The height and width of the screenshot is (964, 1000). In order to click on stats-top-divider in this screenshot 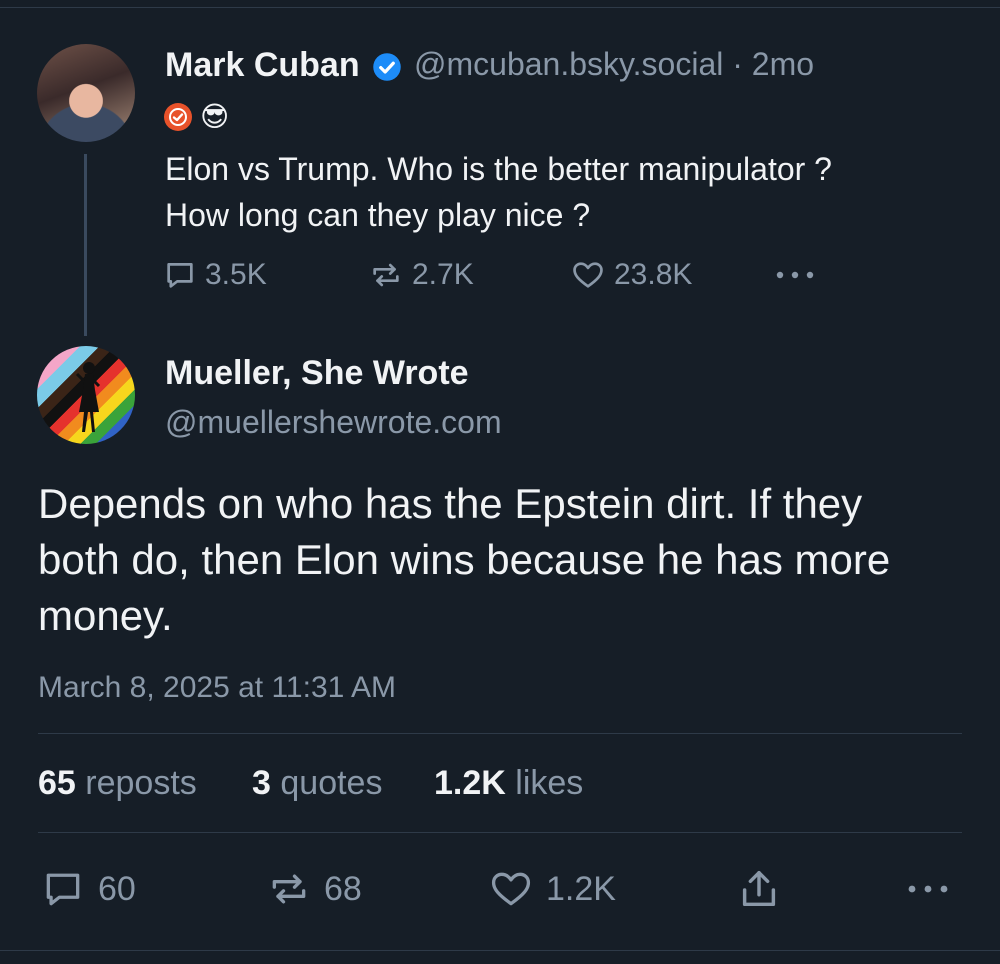, I will do `click(500, 733)`.